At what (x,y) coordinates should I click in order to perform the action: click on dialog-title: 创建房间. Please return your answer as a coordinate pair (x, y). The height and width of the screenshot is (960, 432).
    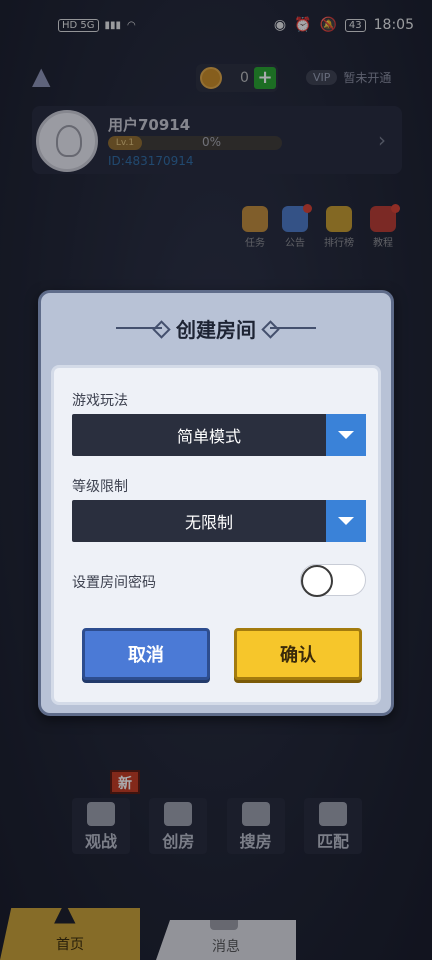
    Looking at the image, I should click on (216, 329).